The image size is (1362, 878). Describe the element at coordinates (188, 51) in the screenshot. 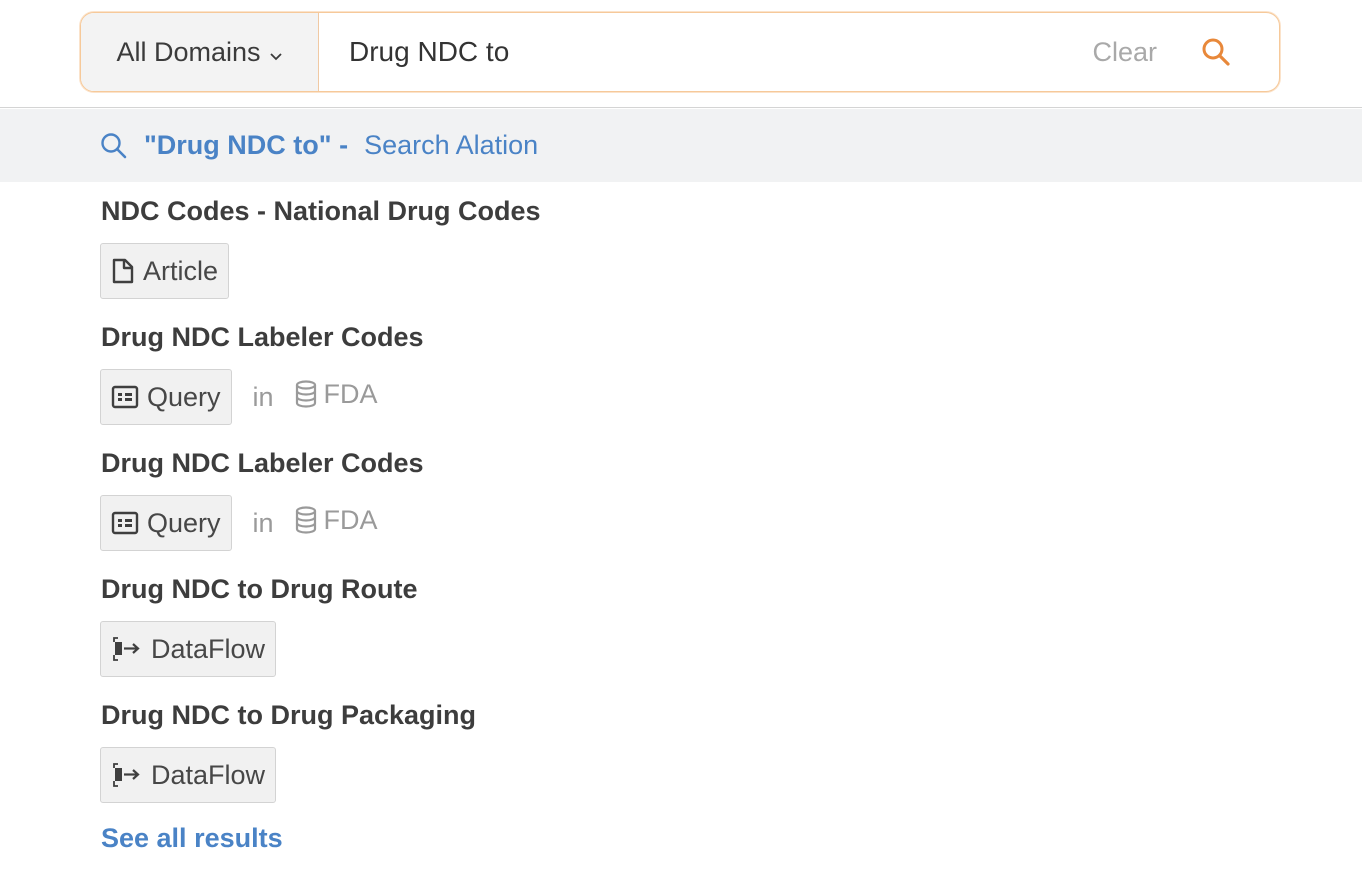

I see `domain-select-label: All Domains` at that location.